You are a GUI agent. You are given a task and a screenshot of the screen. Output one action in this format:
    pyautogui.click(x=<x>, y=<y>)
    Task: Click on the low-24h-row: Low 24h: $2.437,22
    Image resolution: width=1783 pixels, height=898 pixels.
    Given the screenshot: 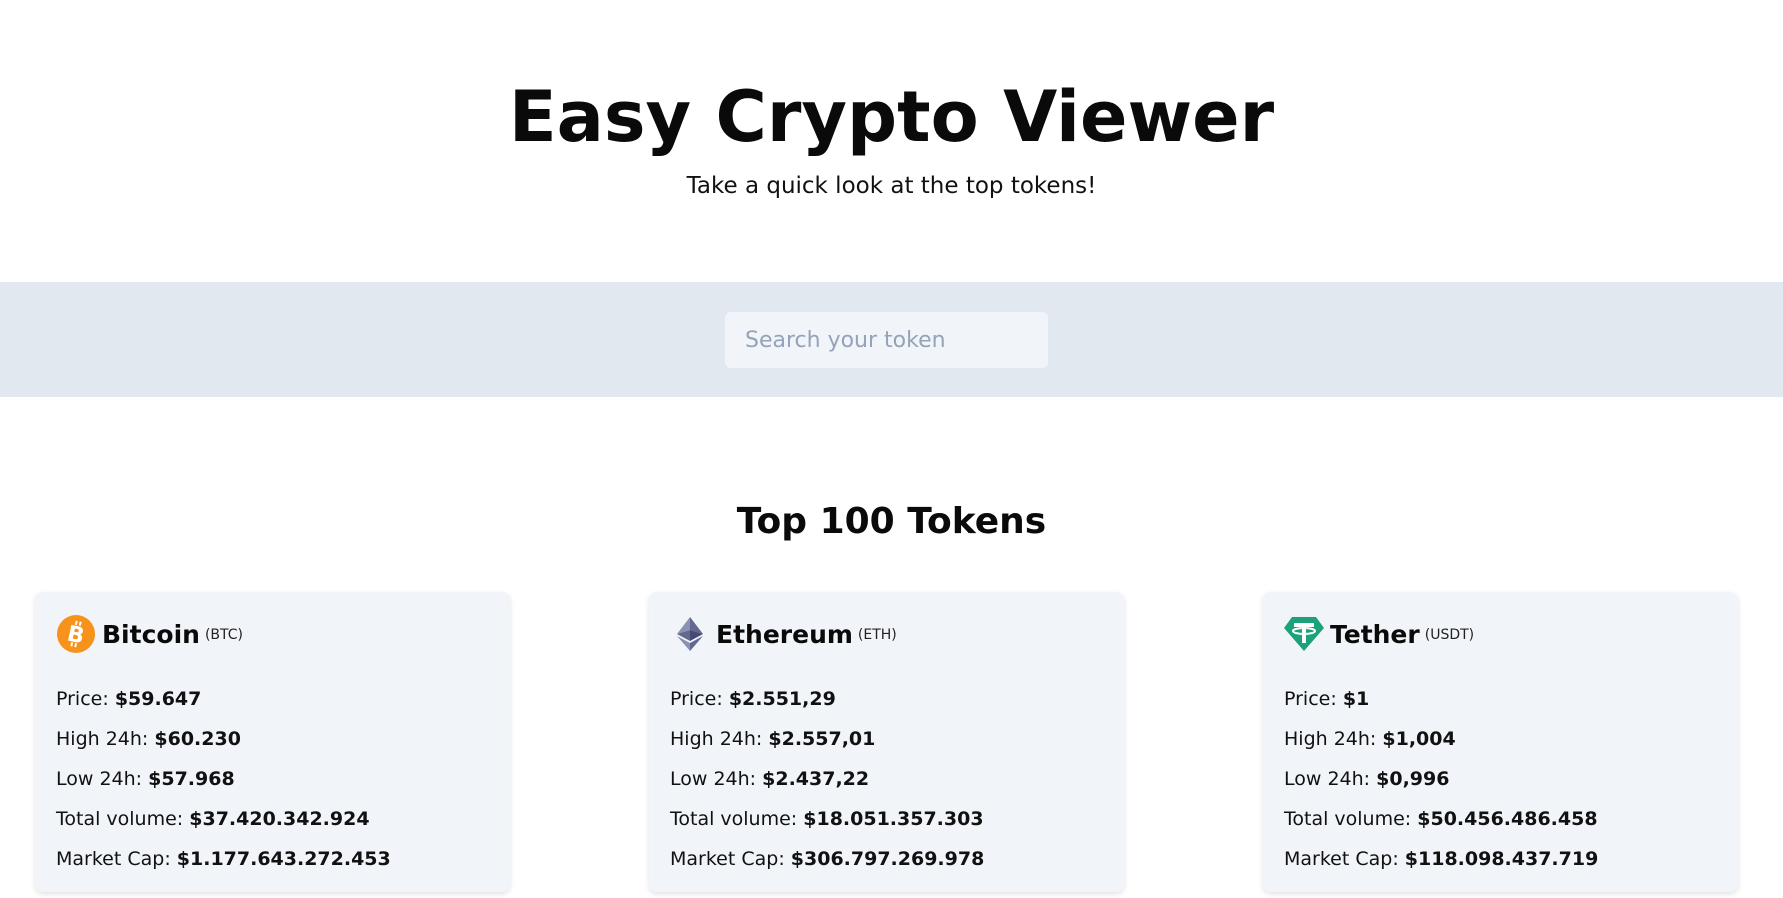 What is the action you would take?
    pyautogui.click(x=886, y=779)
    